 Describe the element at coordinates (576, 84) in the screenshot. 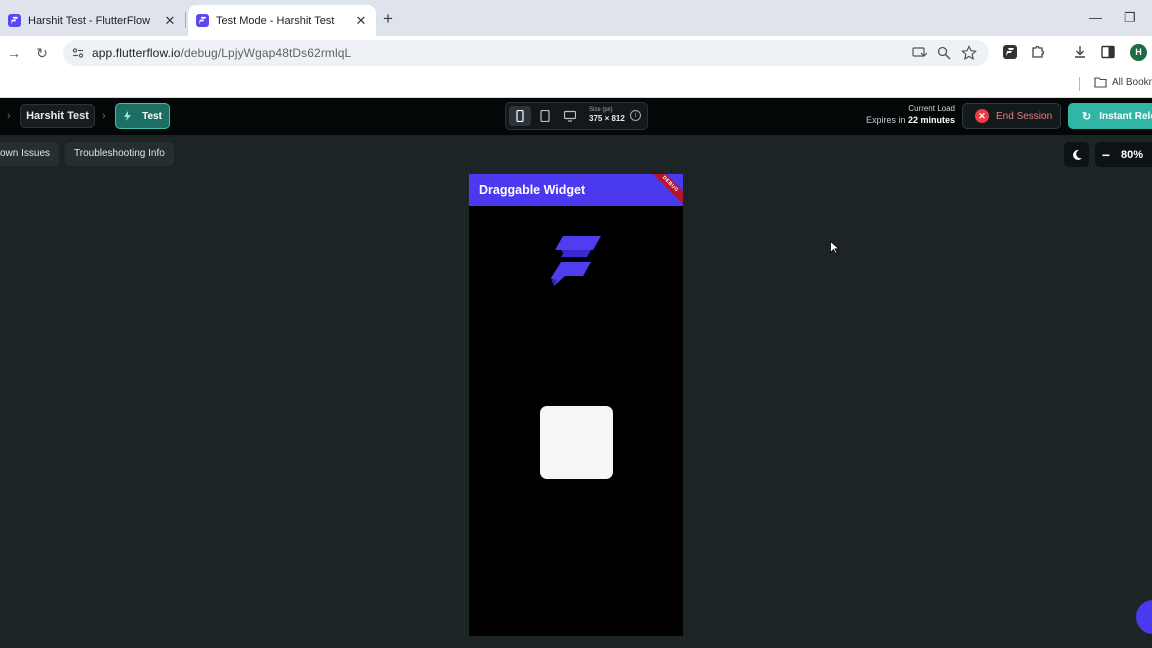

I see `bookmarks-bar: All Bookm` at that location.